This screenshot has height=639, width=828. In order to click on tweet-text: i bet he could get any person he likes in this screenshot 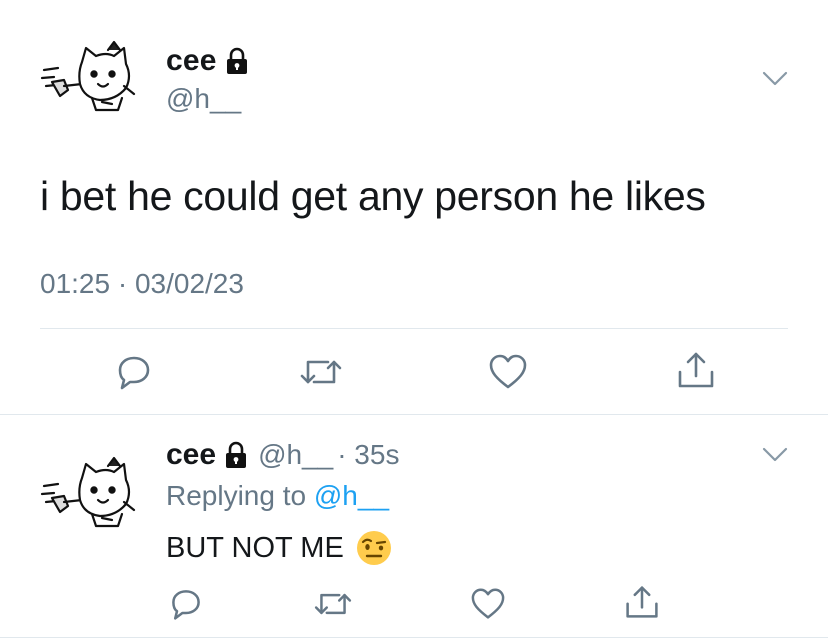, I will do `click(373, 196)`.